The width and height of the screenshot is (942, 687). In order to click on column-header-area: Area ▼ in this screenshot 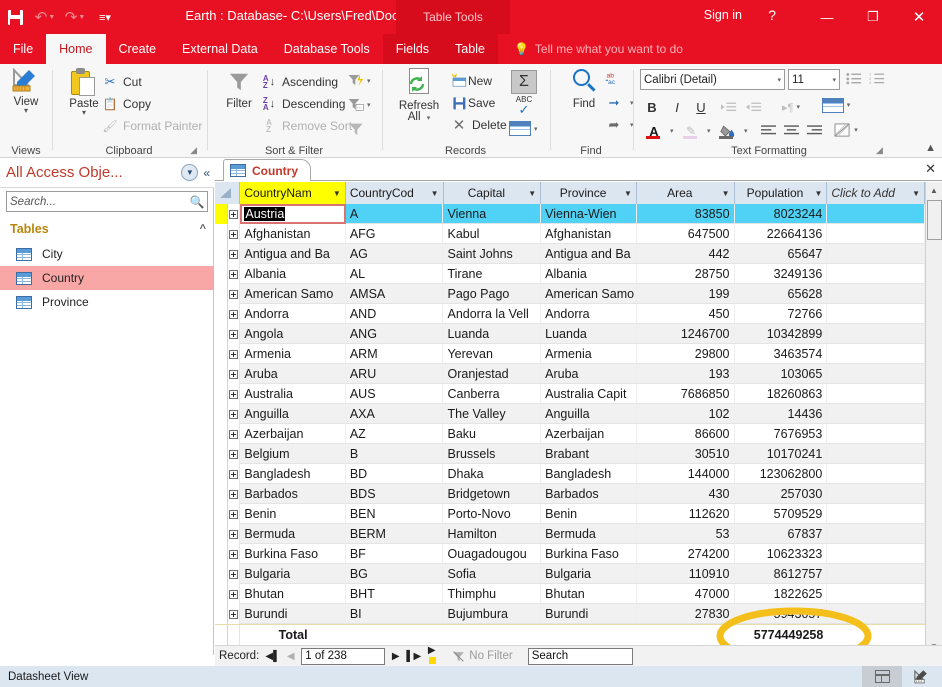, I will do `click(685, 193)`.